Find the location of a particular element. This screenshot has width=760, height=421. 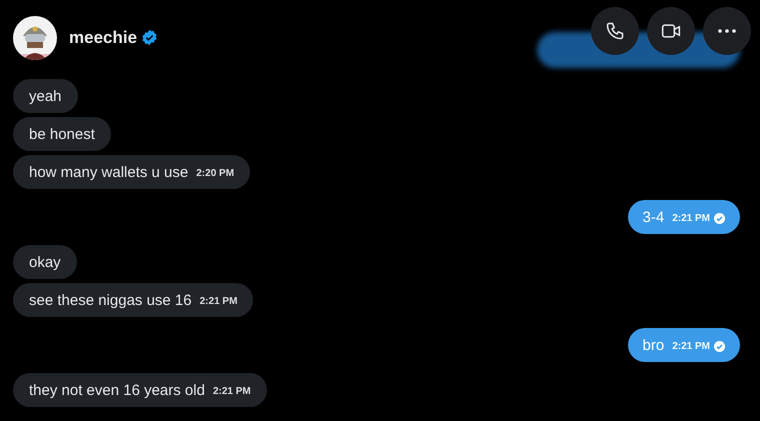

sent-message: 3-4 2:21 PM is located at coordinates (684, 217).